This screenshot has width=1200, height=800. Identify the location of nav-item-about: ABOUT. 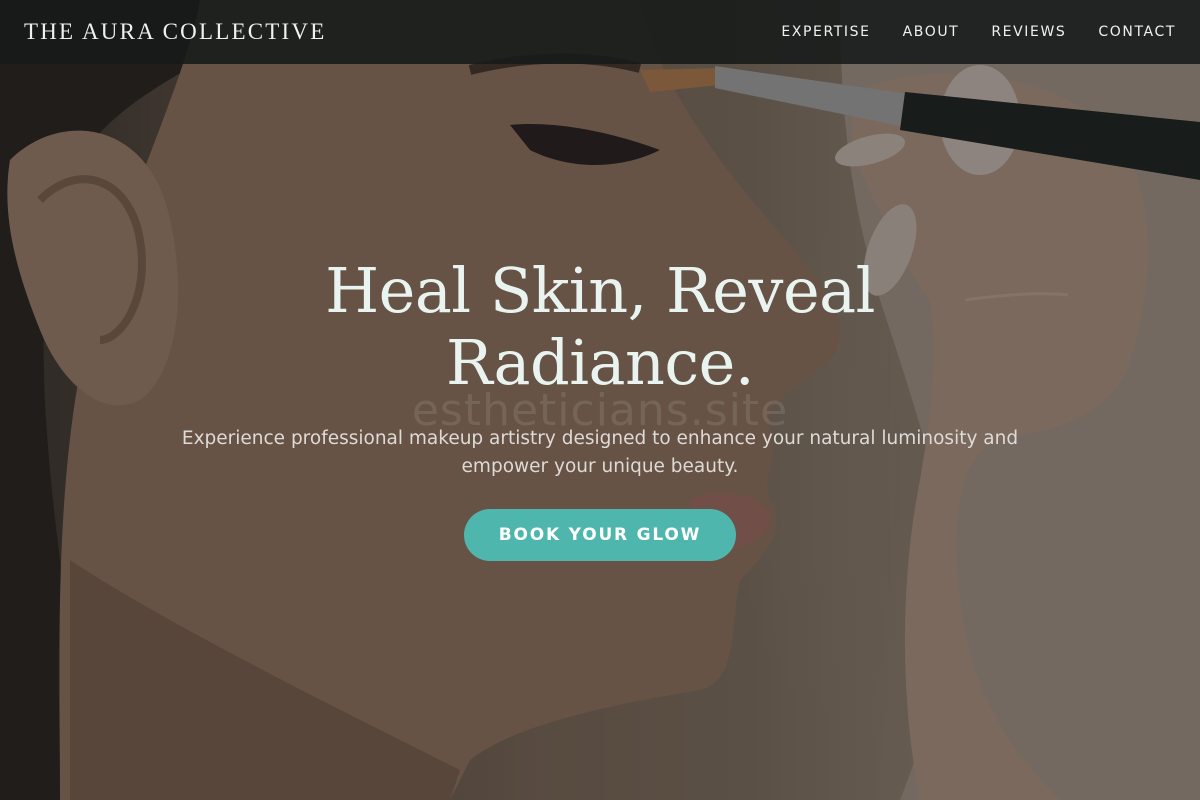
(931, 32).